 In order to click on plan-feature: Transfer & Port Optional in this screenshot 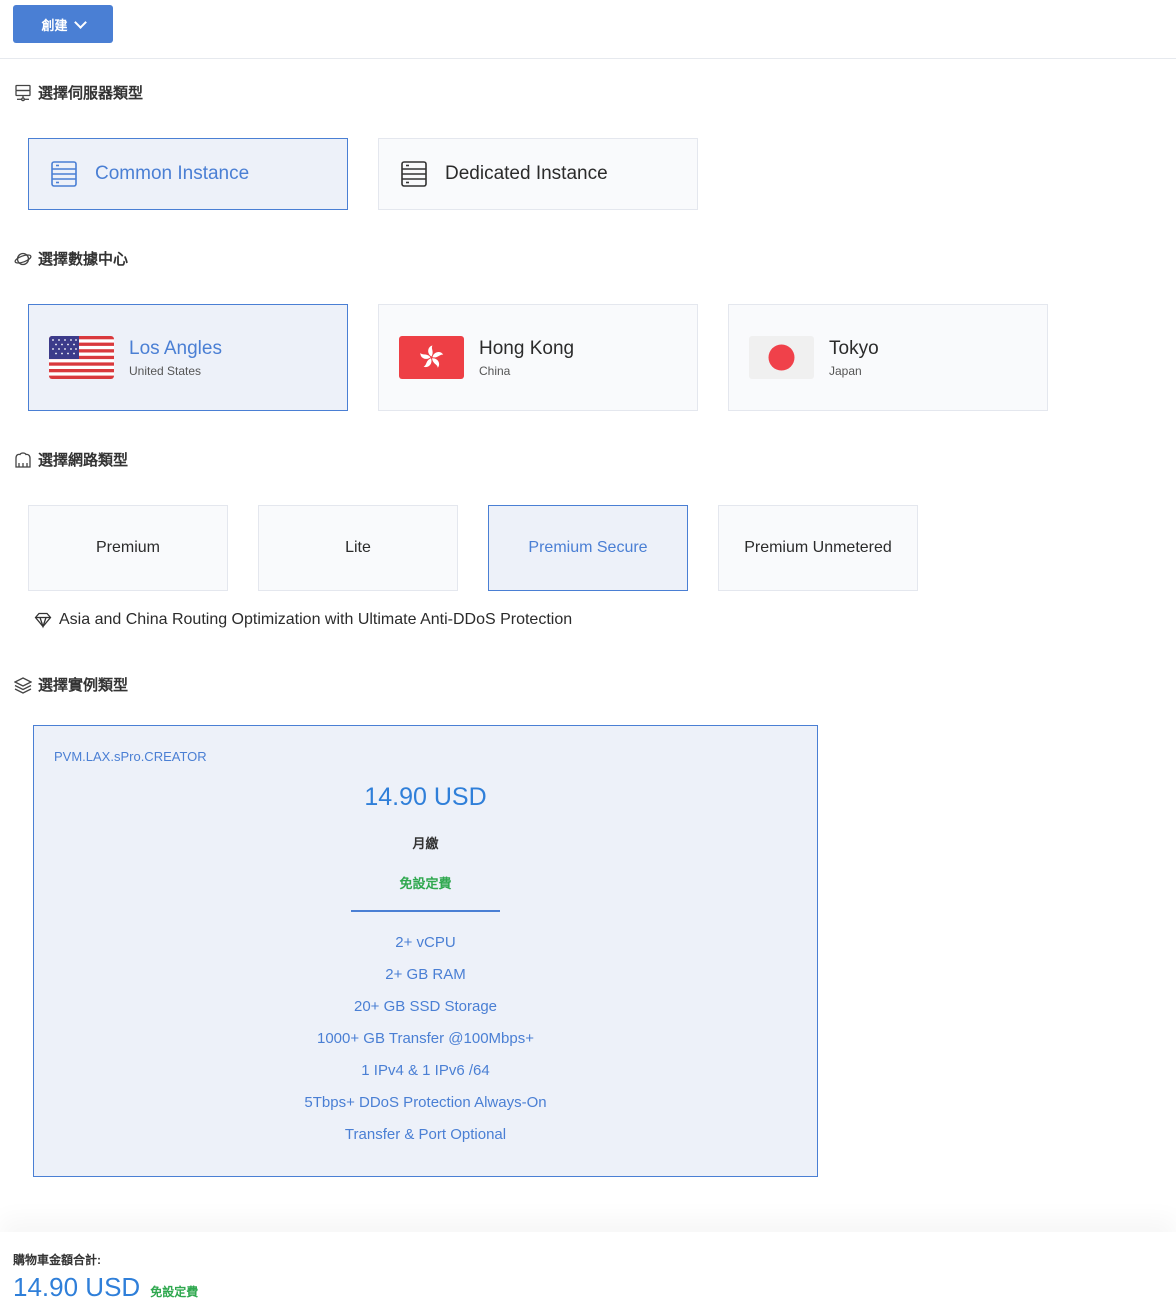, I will do `click(425, 1134)`.